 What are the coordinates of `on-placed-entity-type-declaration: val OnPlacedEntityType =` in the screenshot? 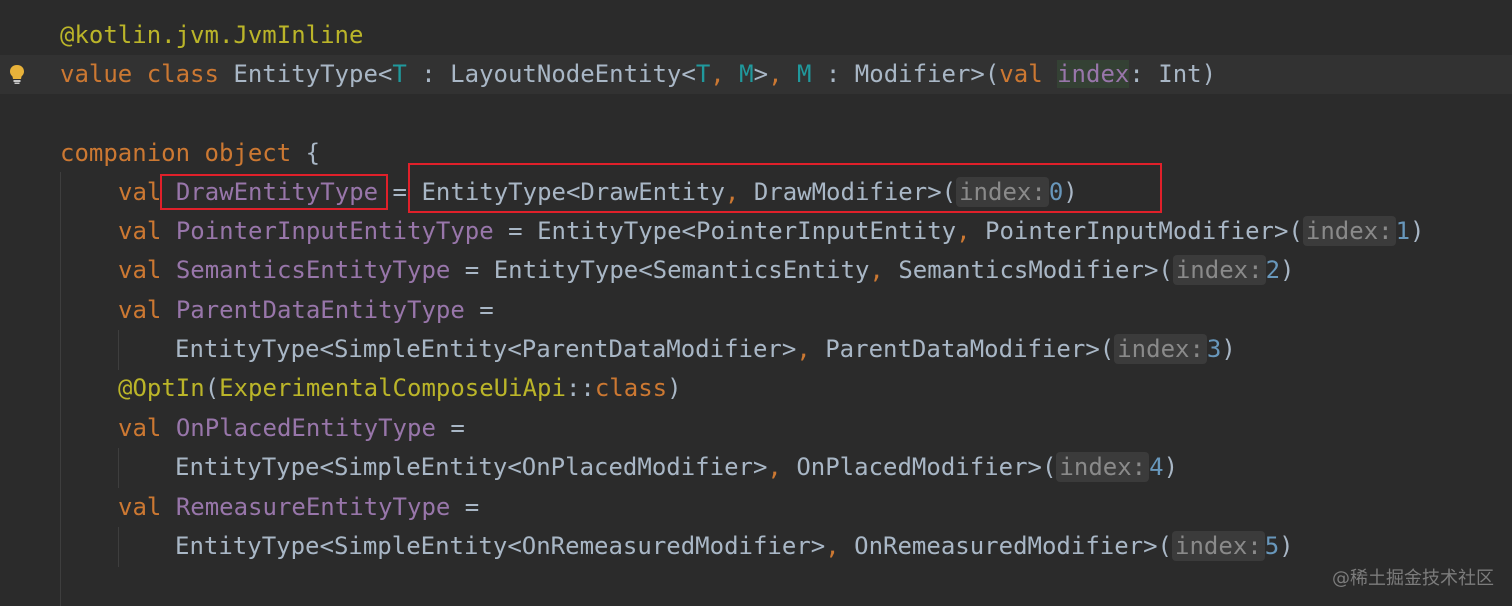 It's located at (291, 428).